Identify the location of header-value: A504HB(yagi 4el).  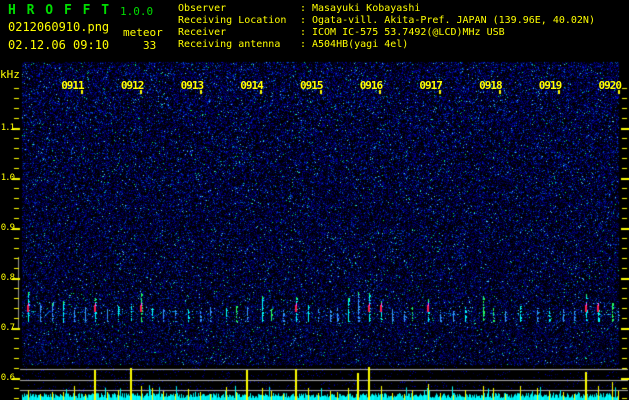
(360, 44).